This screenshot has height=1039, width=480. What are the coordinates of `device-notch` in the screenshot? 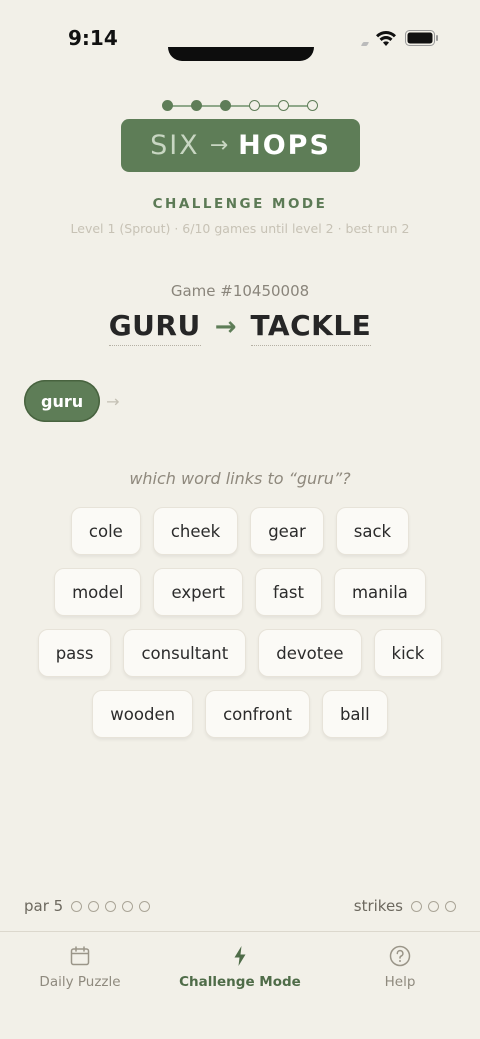 It's located at (241, 54).